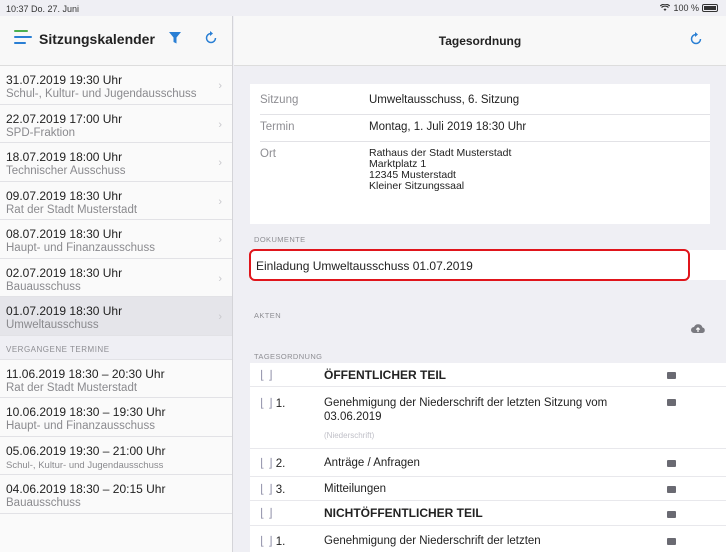 The image size is (726, 552). I want to click on agenda-title: NICHTÖFFENTLICHER TEIL, so click(403, 513).